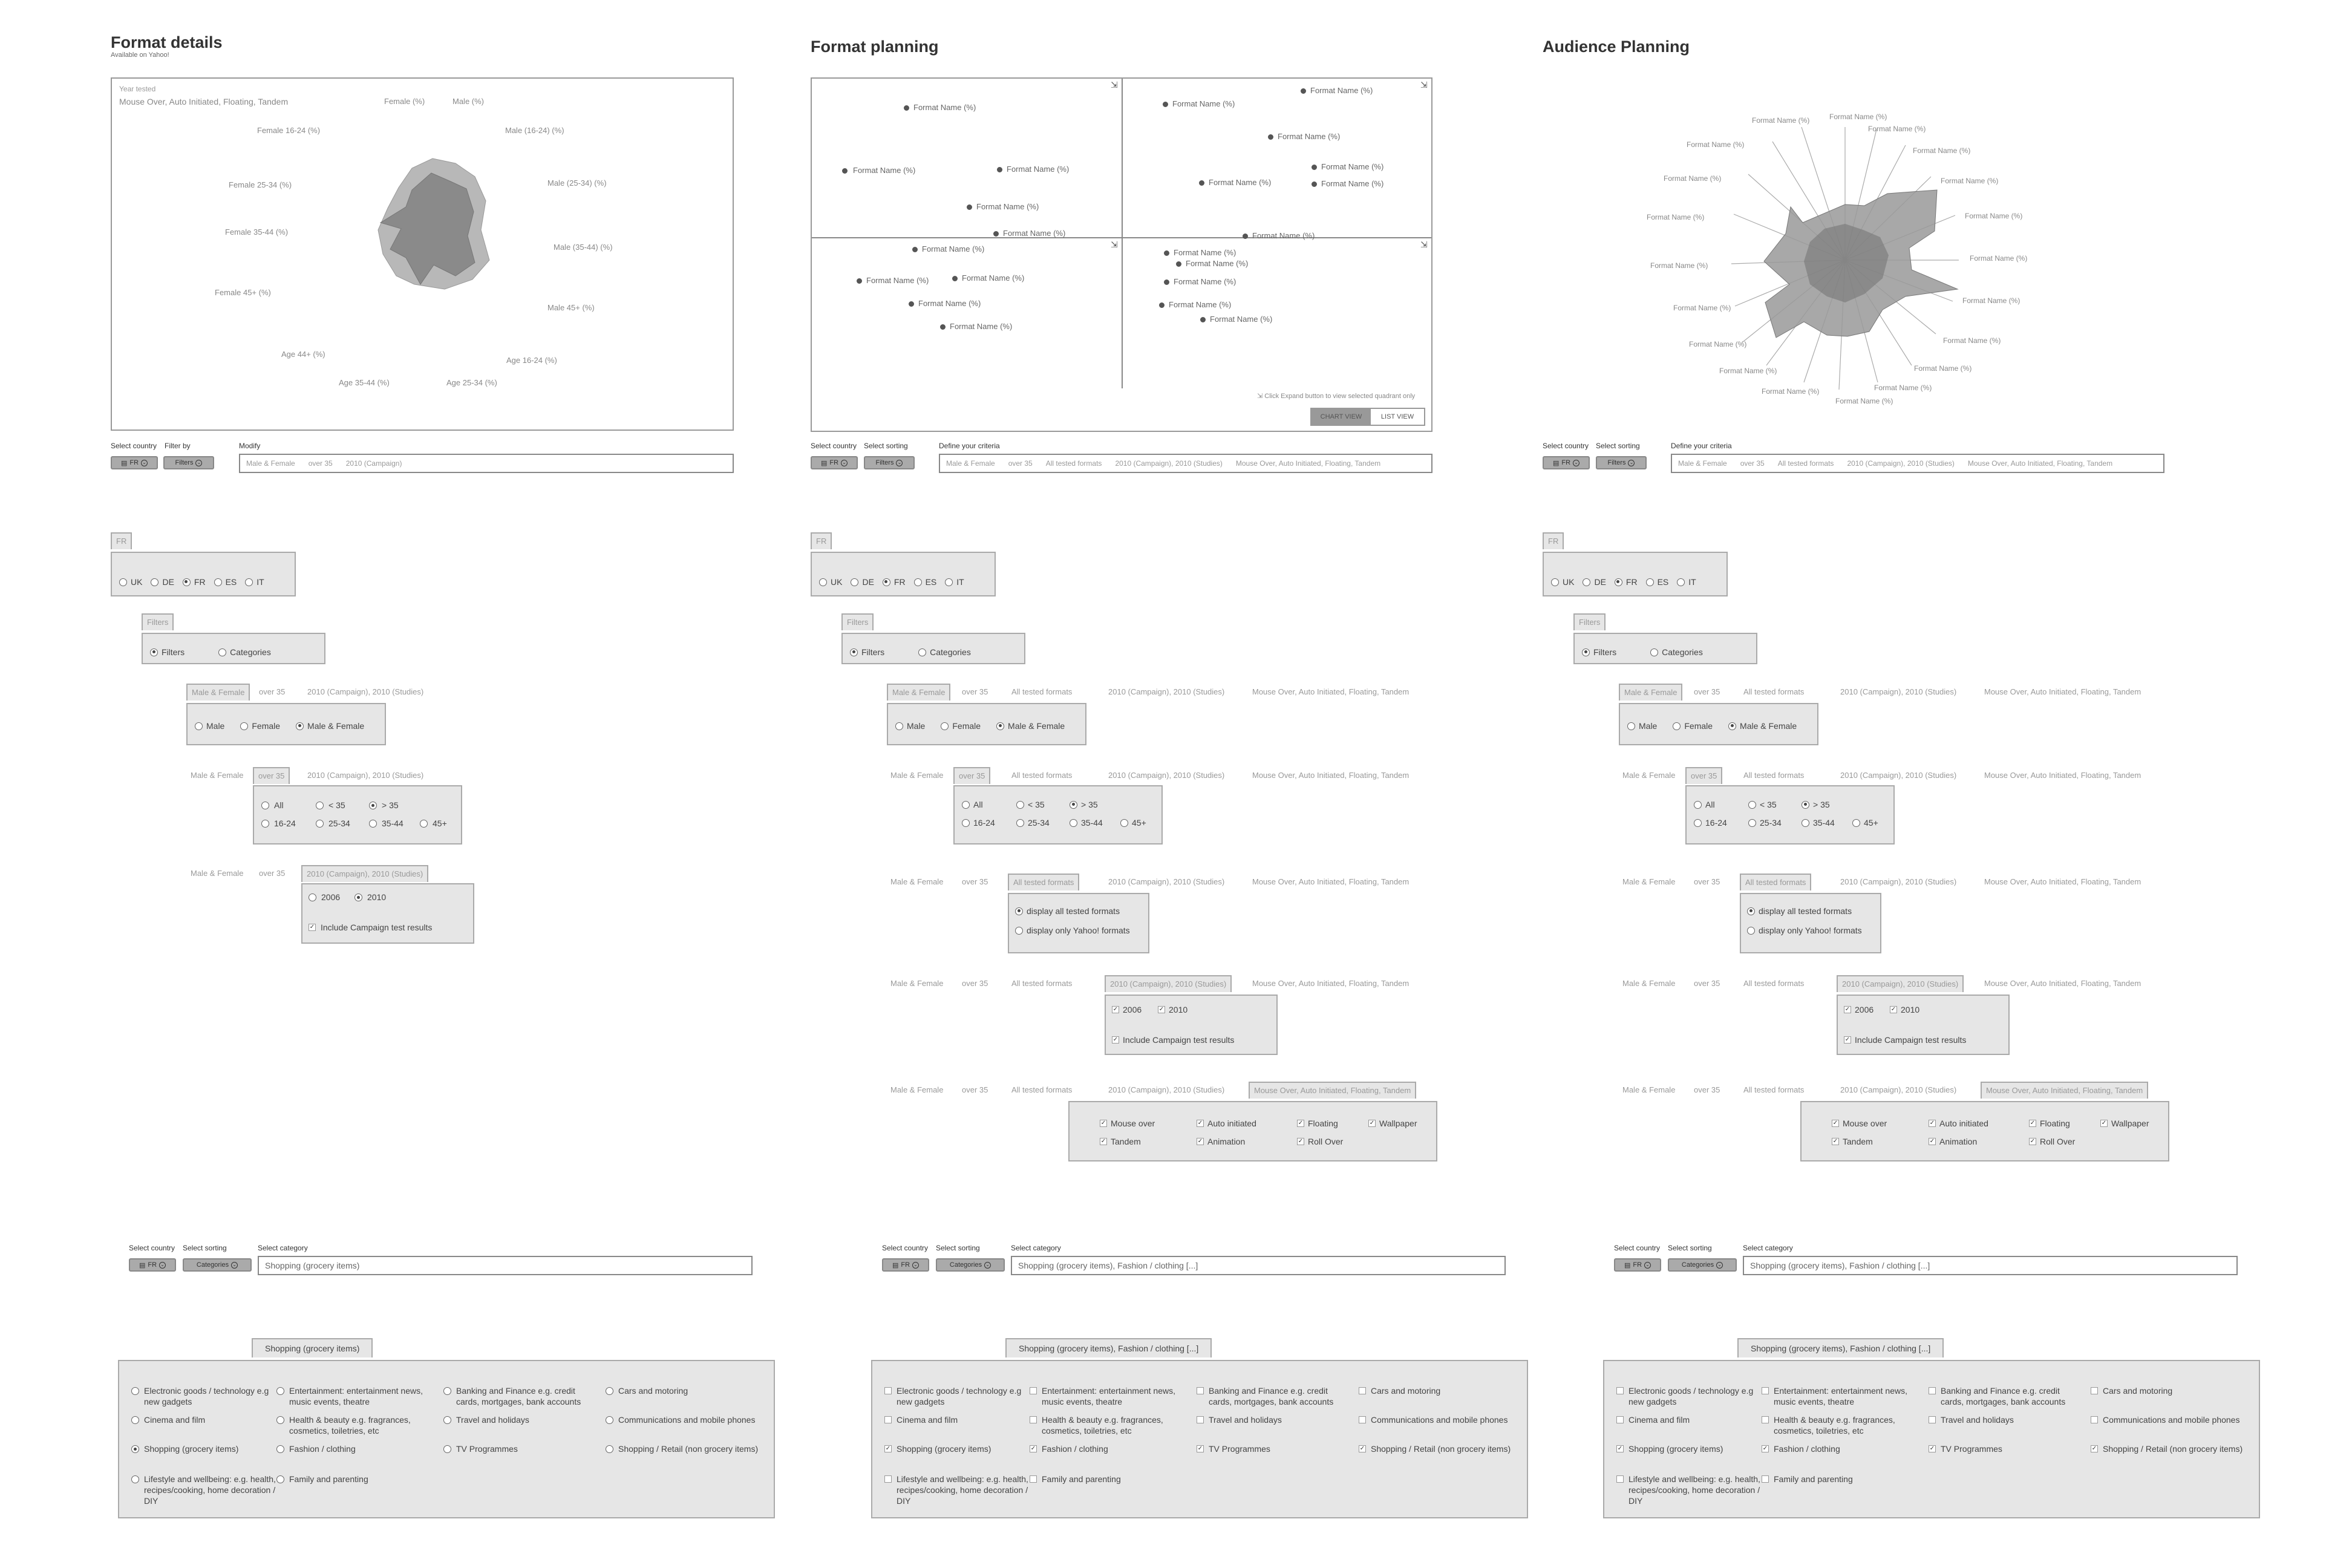 The width and height of the screenshot is (2352, 1568). I want to click on list-view-button: LIST VIEW, so click(1398, 417).